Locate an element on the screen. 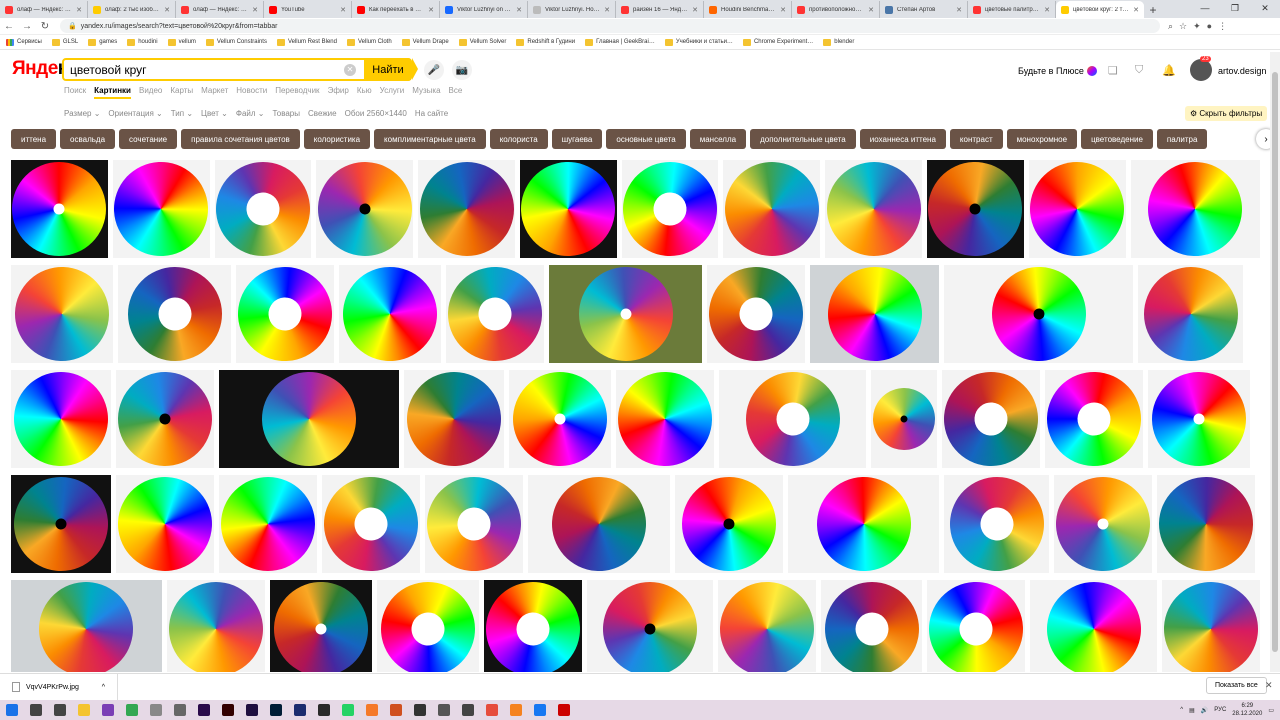 This screenshot has height=720, width=1280. page-scrollbar is located at coordinates (1275, 362).